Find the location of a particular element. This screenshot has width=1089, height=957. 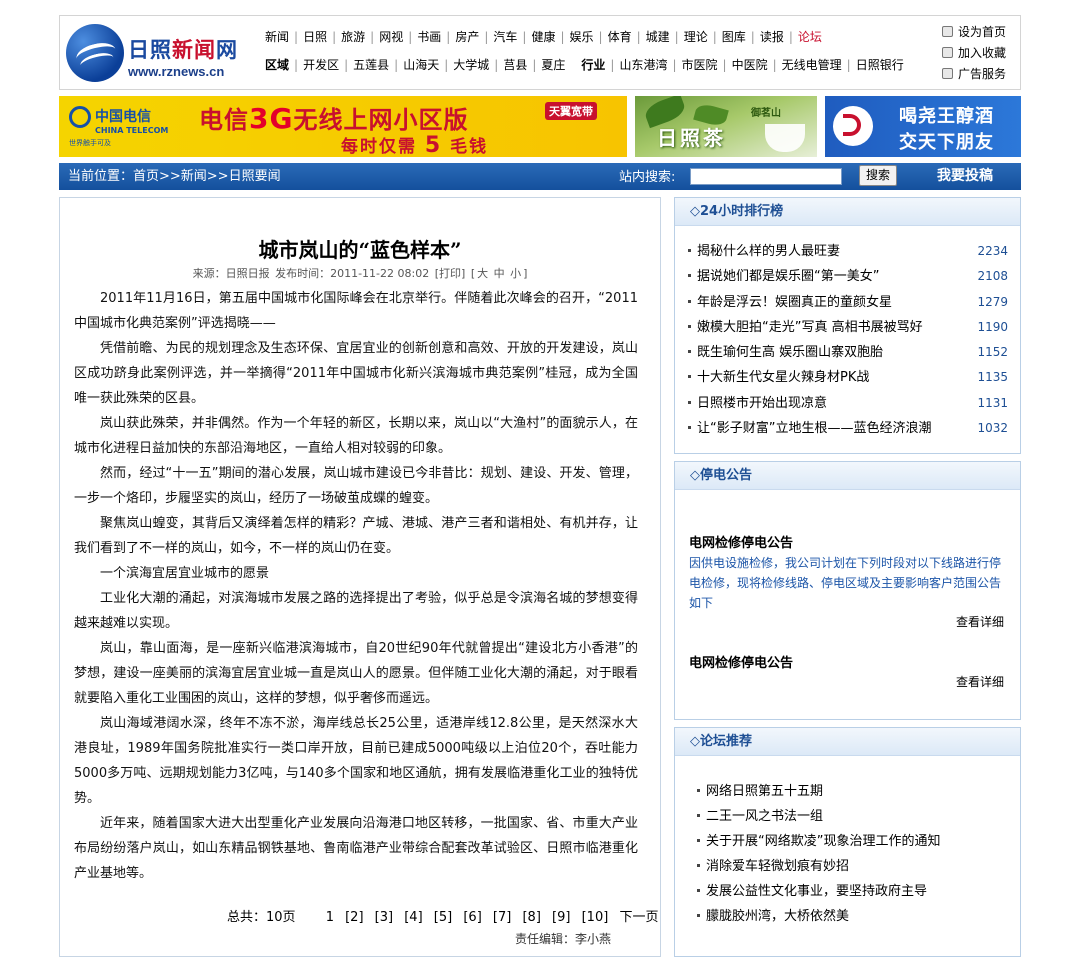

china-telecom-logo: 中国电信 CHINA TELECOM 世界触手可及 is located at coordinates (126, 126).